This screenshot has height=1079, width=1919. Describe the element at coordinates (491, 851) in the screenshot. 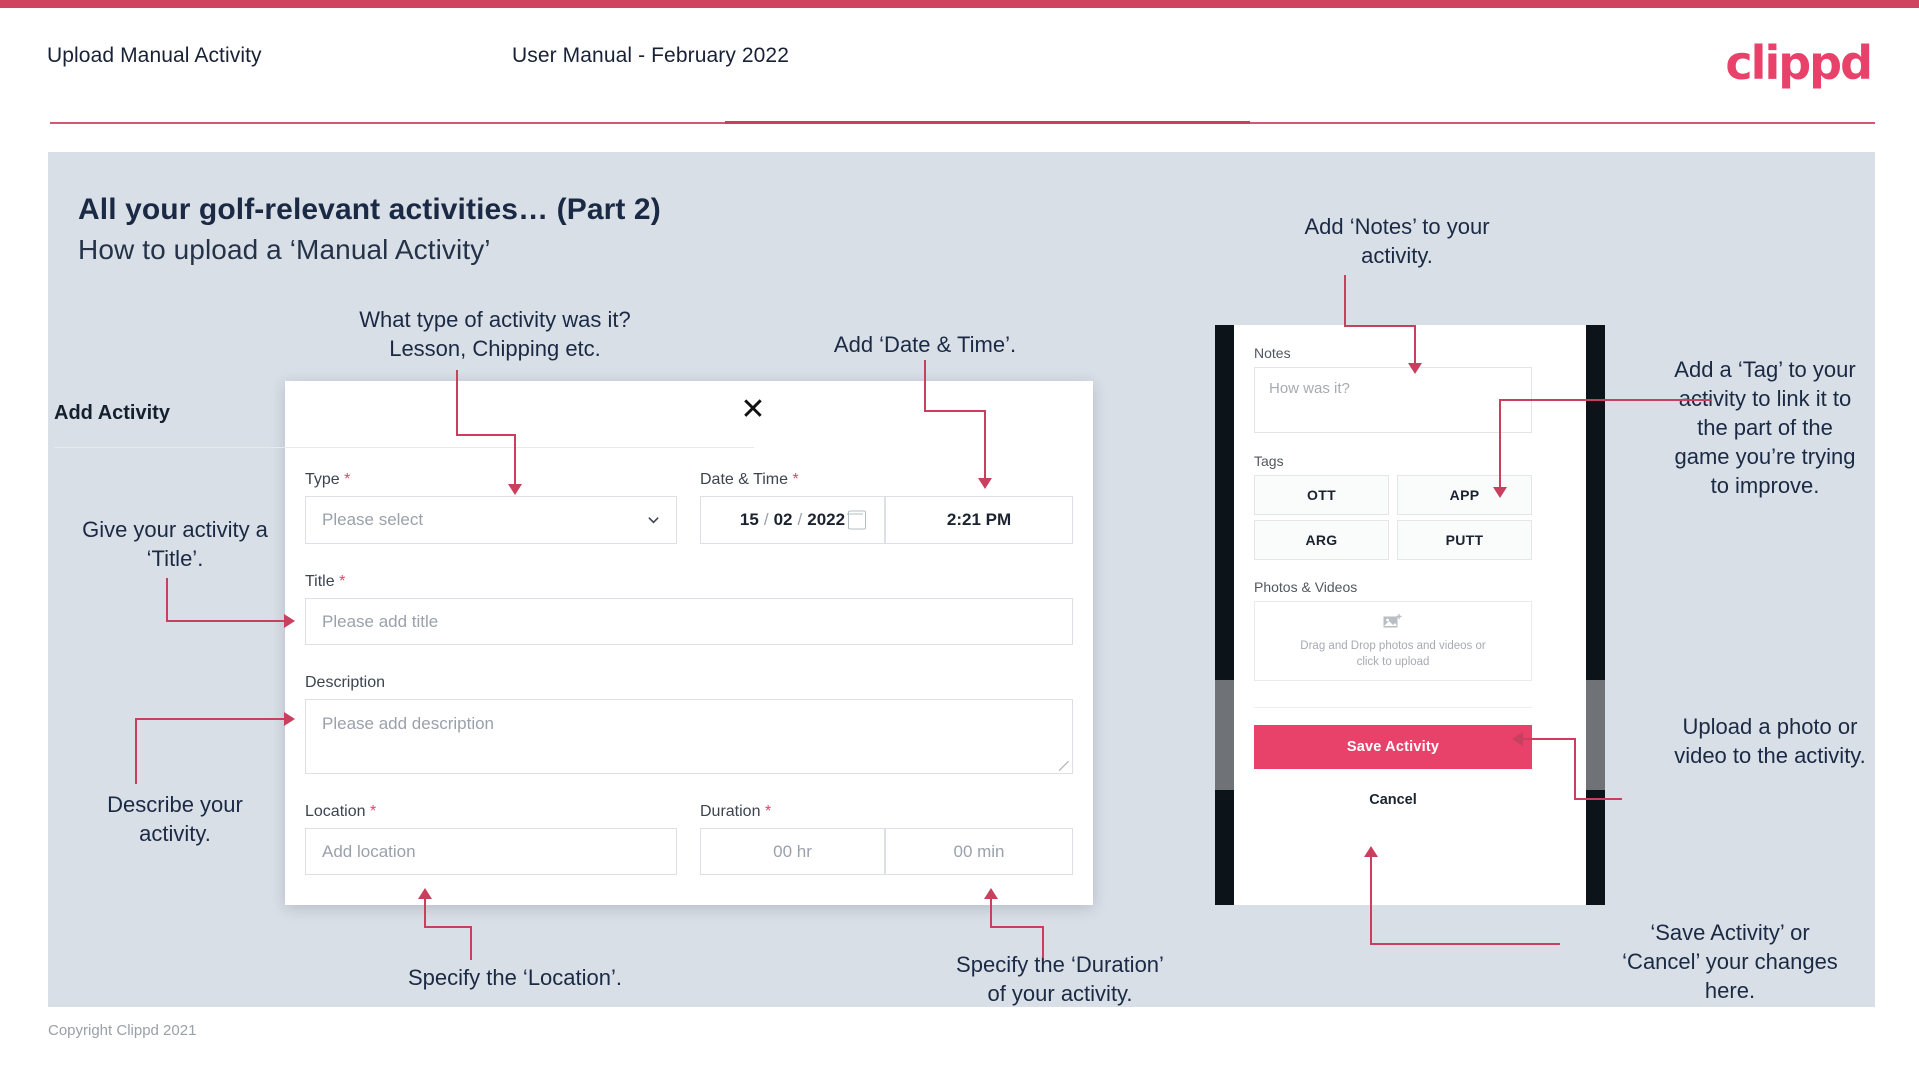

I see `location-input: Add location` at that location.